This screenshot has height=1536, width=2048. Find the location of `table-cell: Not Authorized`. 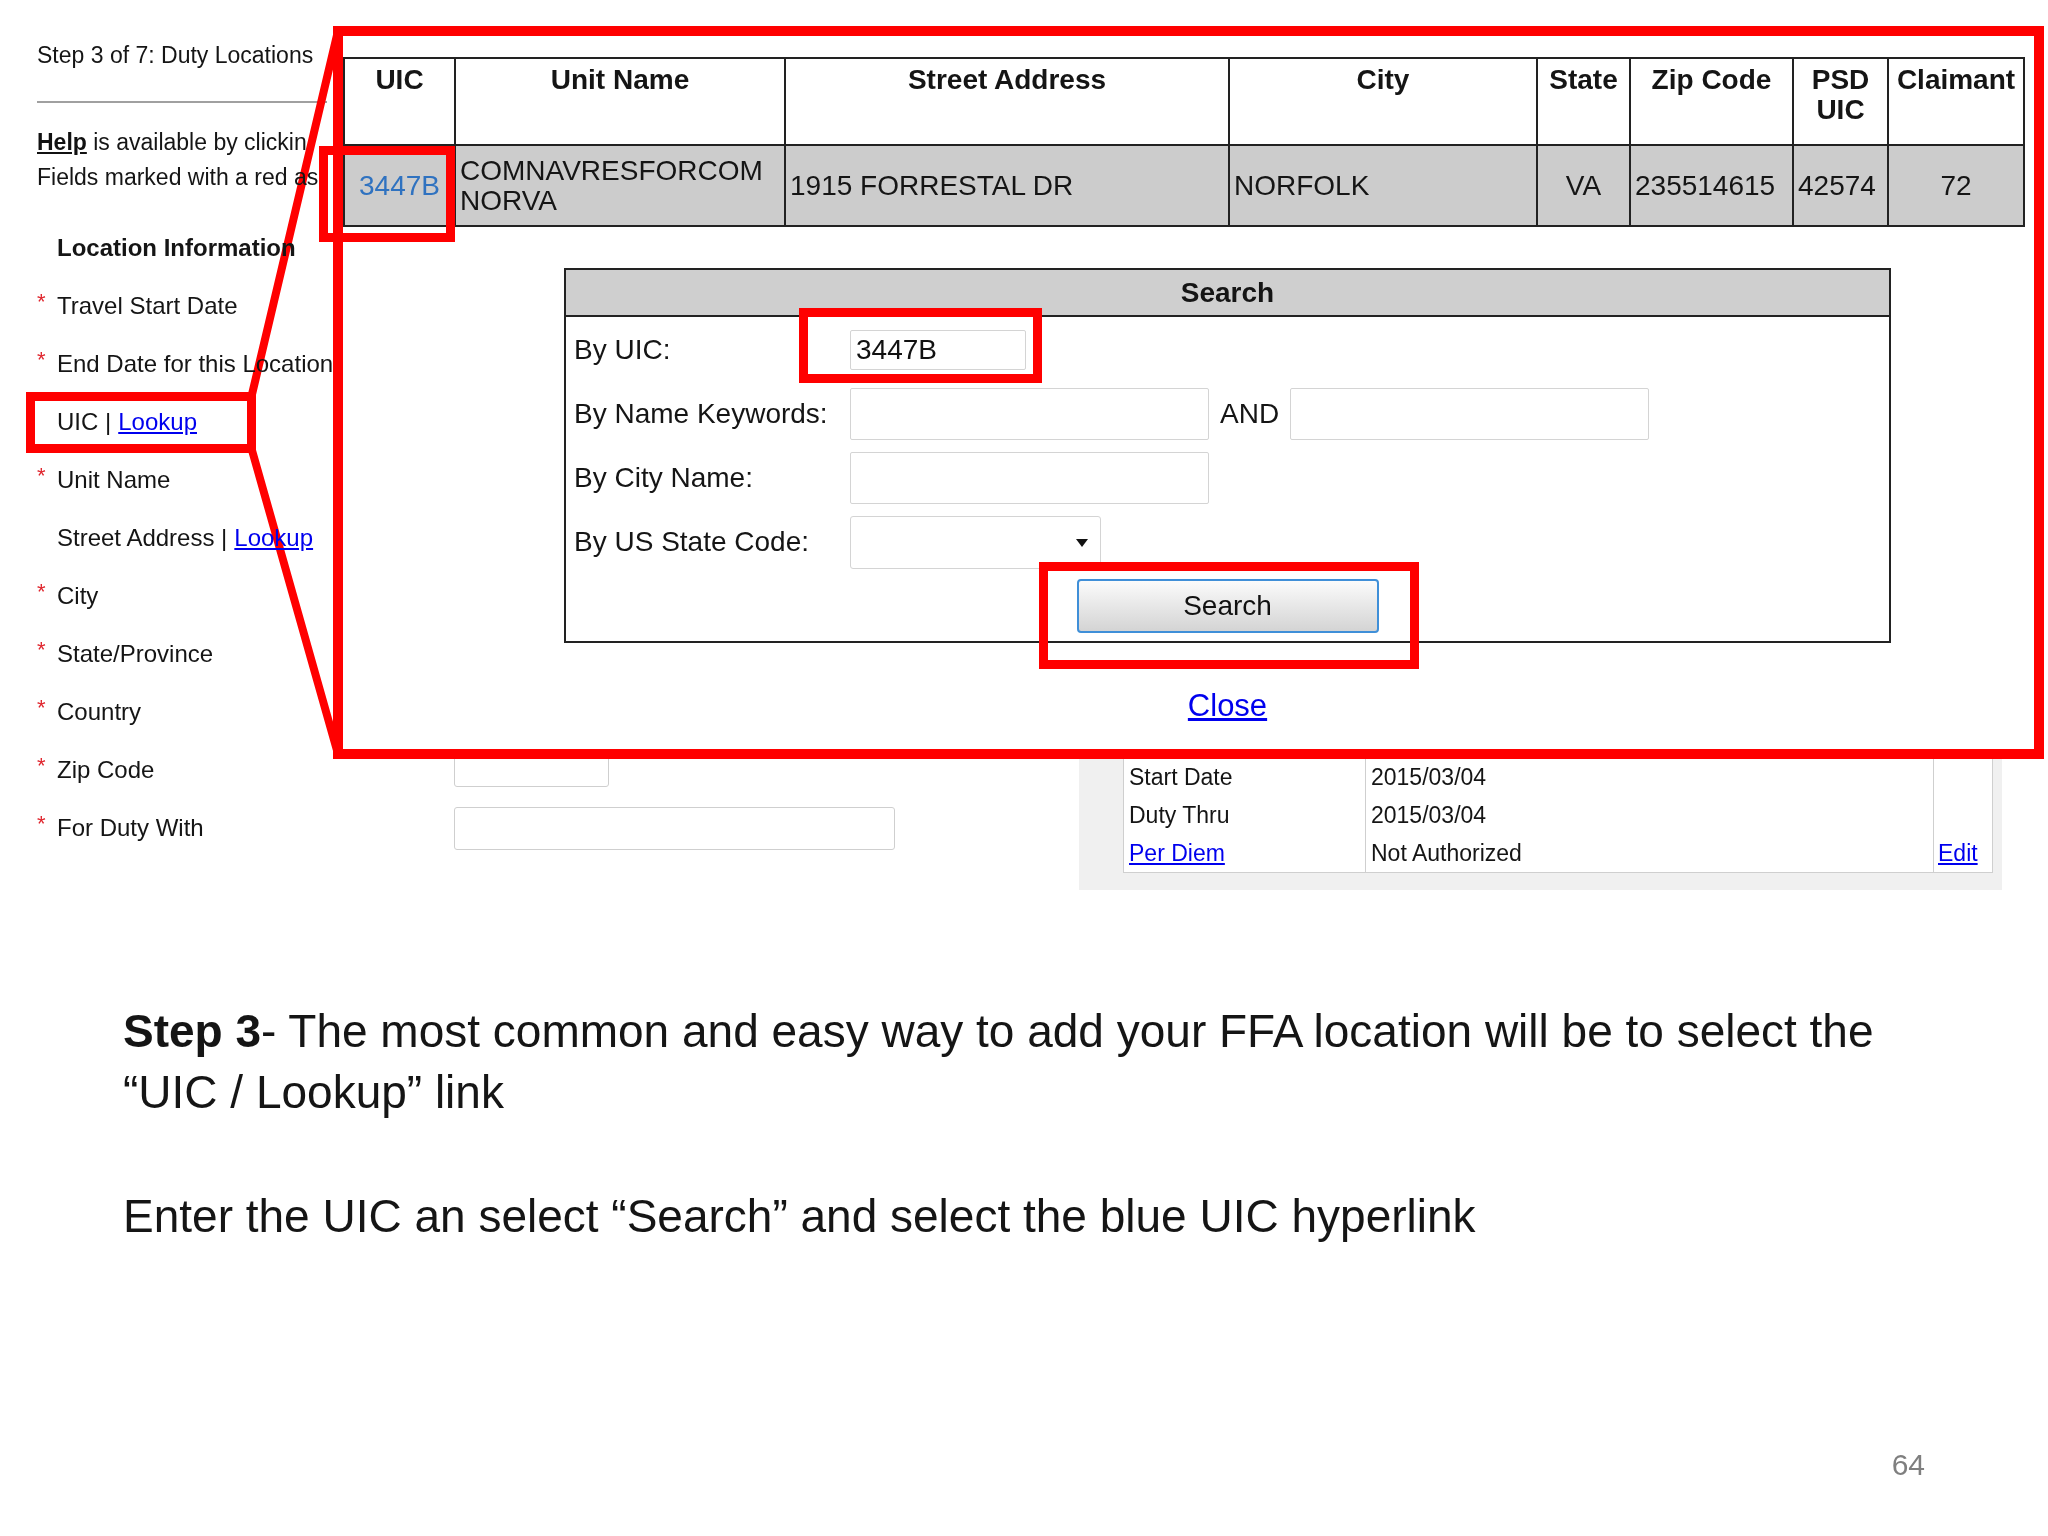

table-cell: Not Authorized is located at coordinates (1649, 853).